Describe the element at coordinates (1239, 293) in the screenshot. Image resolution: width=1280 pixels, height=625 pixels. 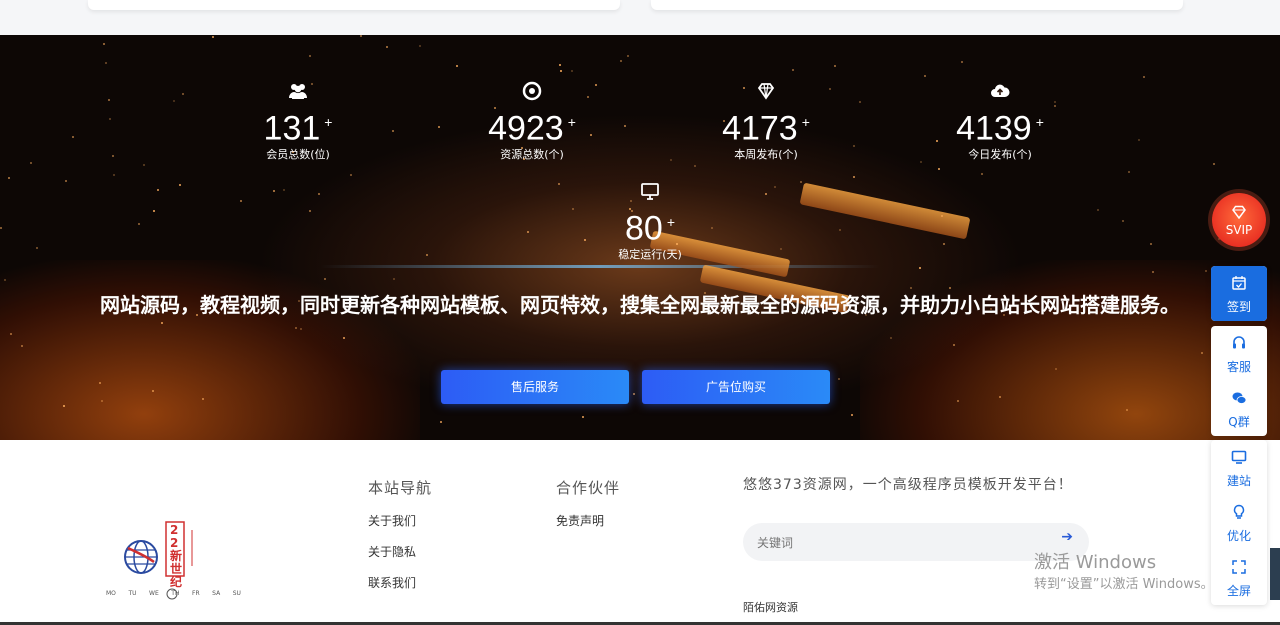
I see `sidebar-item-signin: 签到` at that location.